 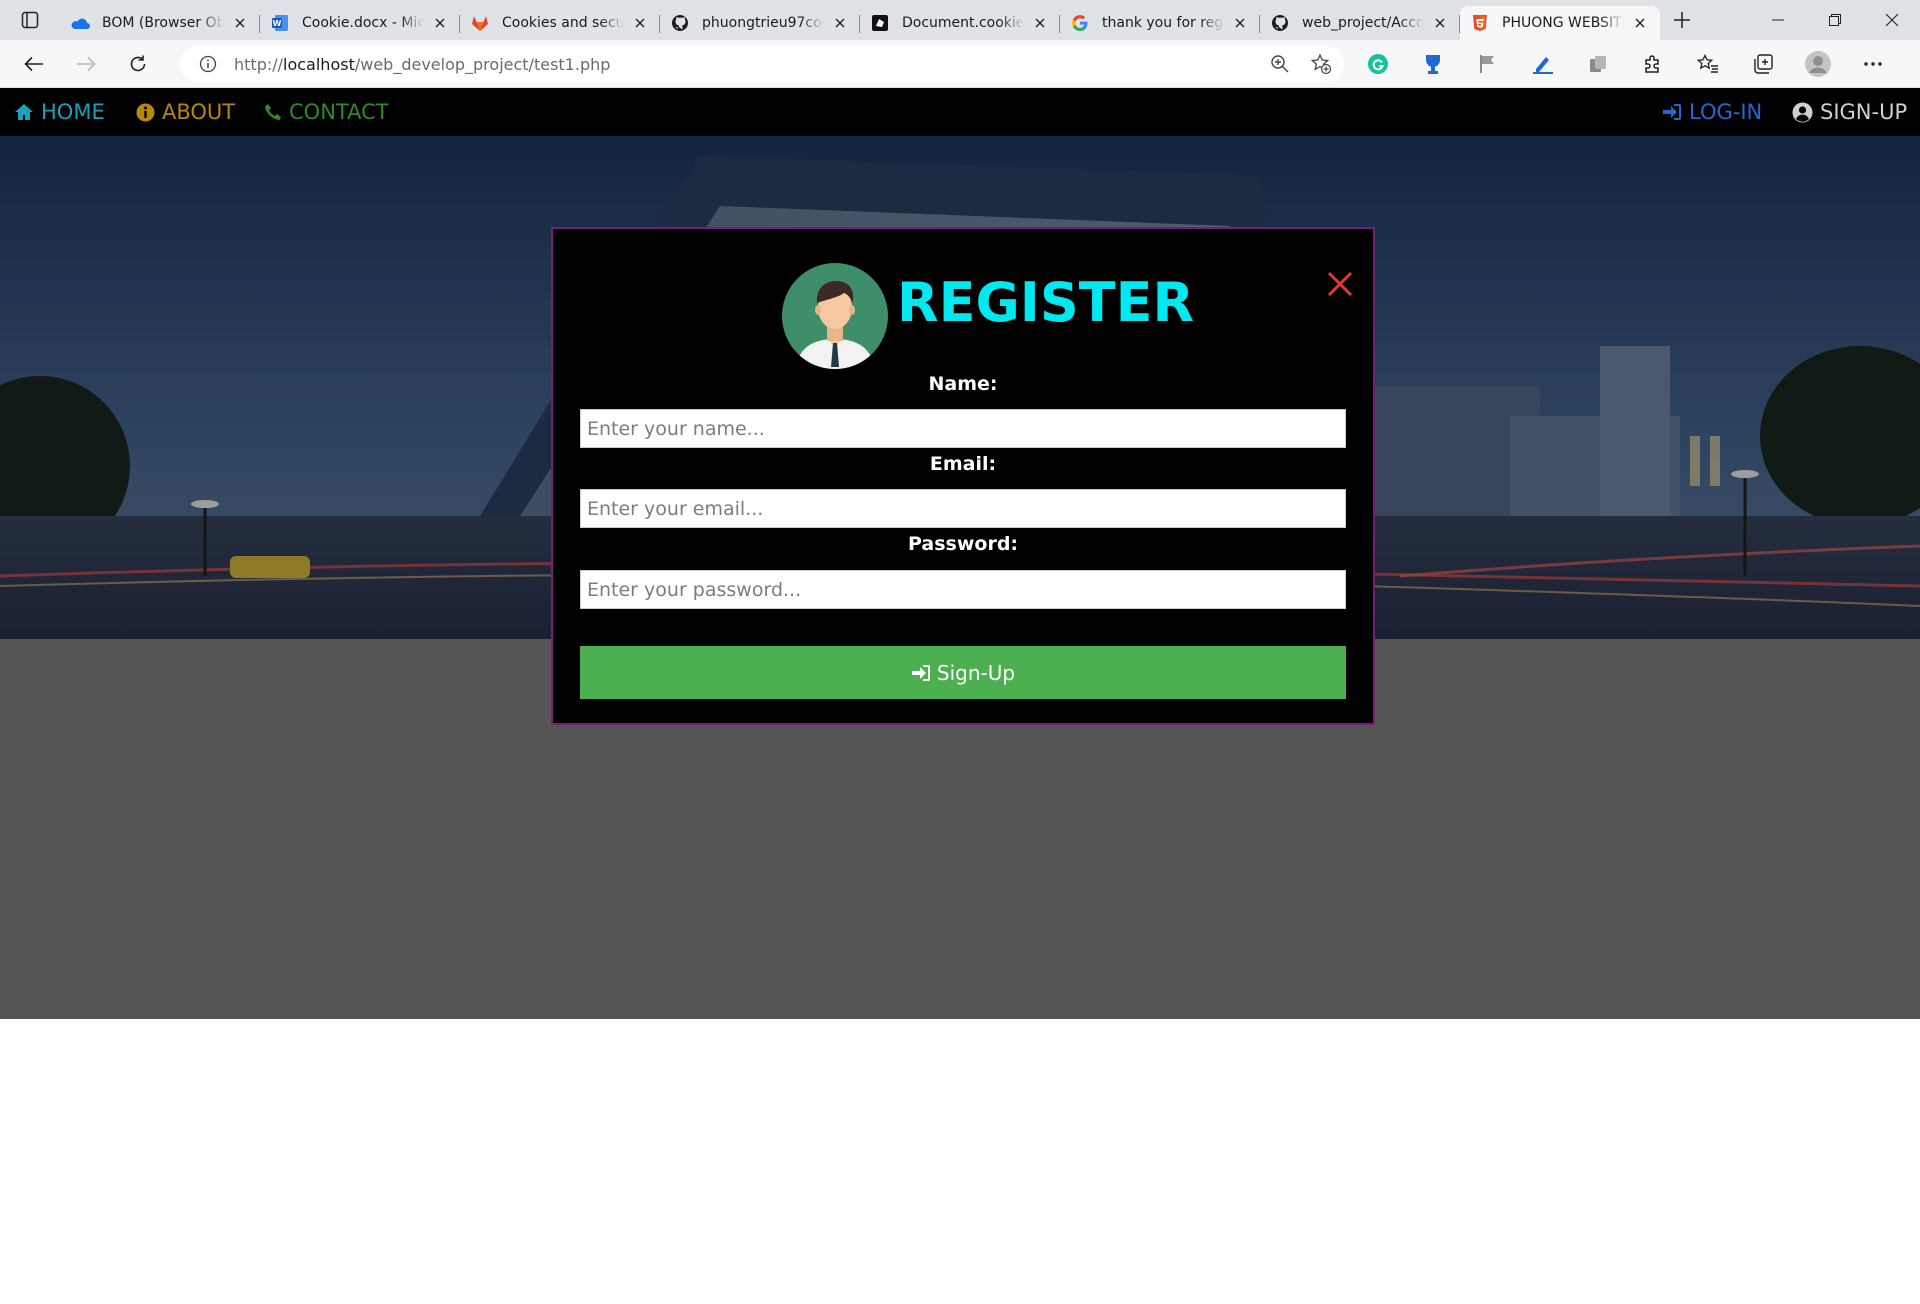 I want to click on profile-button, so click(x=1818, y=64).